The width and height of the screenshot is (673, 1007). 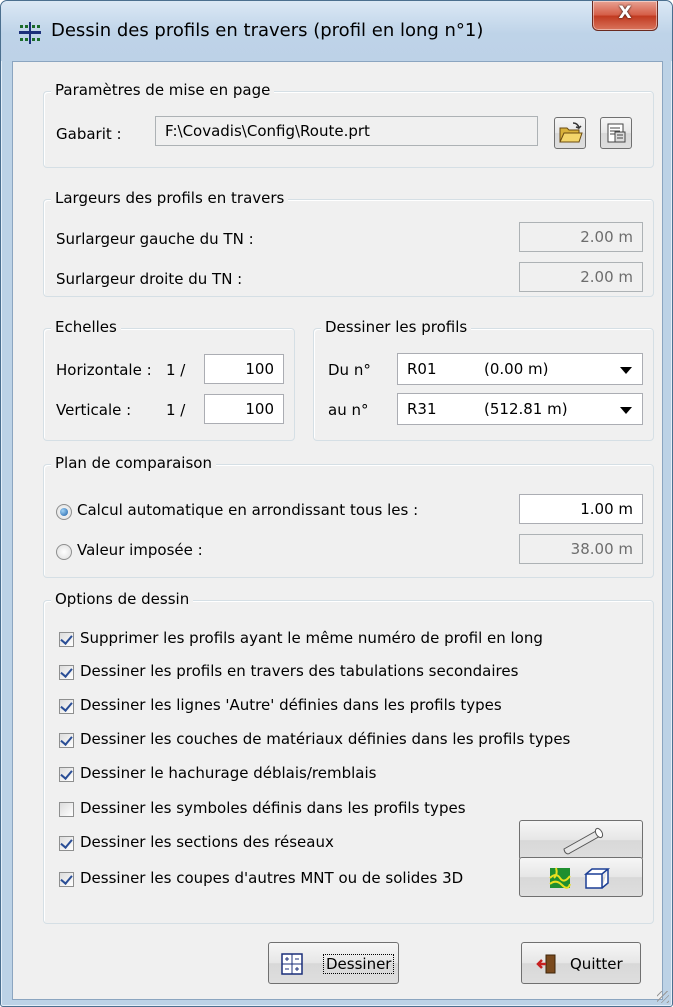 What do you see at coordinates (244, 409) in the screenshot?
I see `vertical-scale-input: 100` at bounding box center [244, 409].